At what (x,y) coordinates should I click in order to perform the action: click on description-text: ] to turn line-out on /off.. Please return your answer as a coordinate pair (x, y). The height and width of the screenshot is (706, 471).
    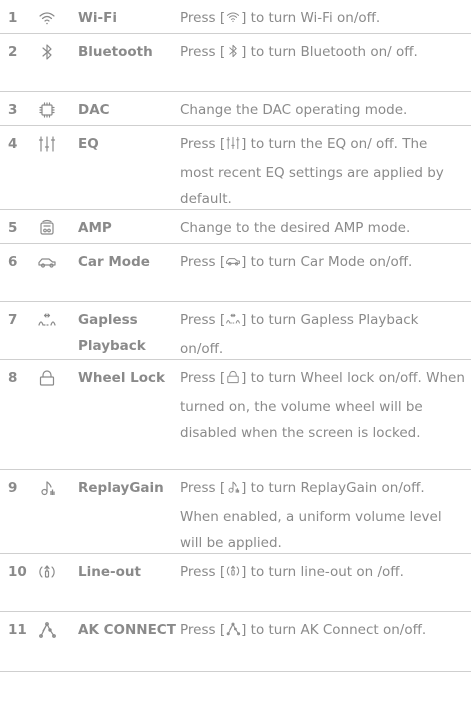
    Looking at the image, I should click on (322, 572).